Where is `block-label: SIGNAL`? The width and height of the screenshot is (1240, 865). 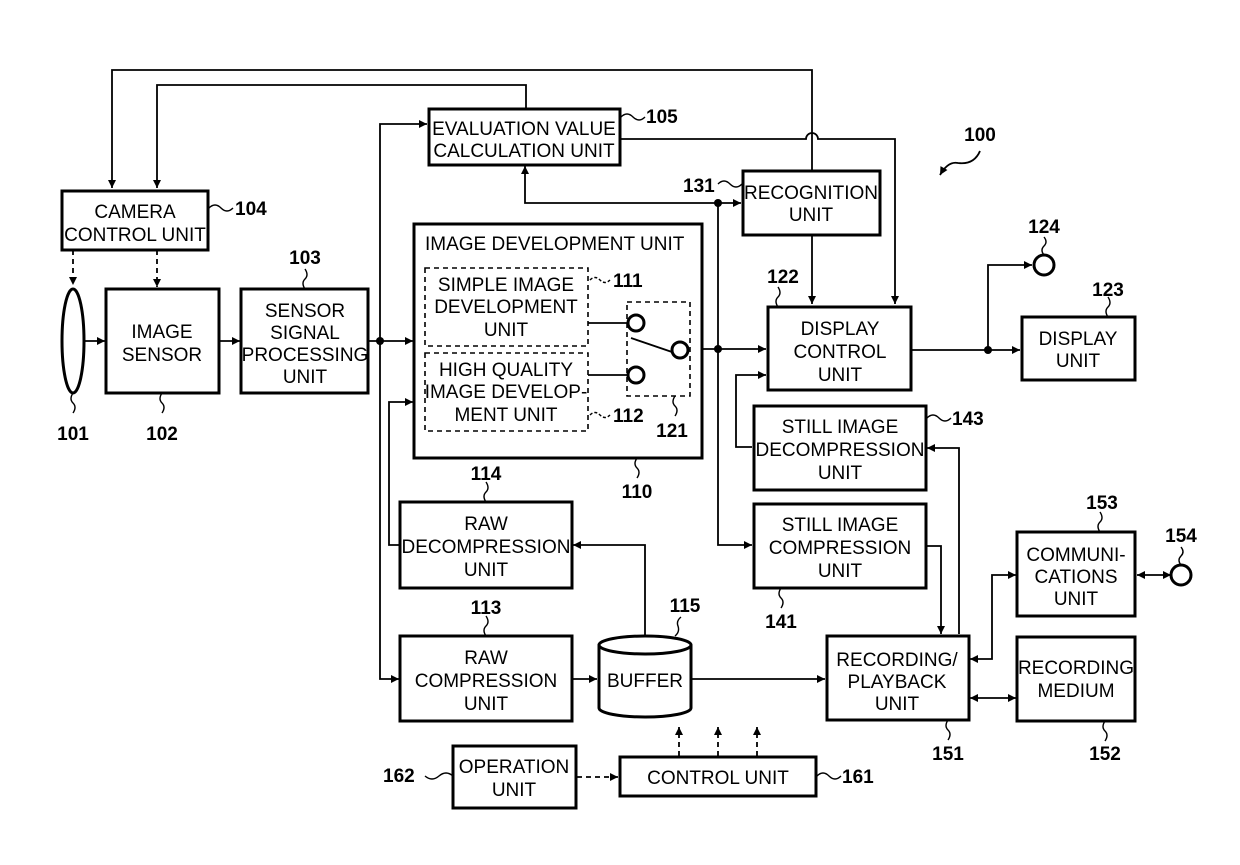 block-label: SIGNAL is located at coordinates (305, 333).